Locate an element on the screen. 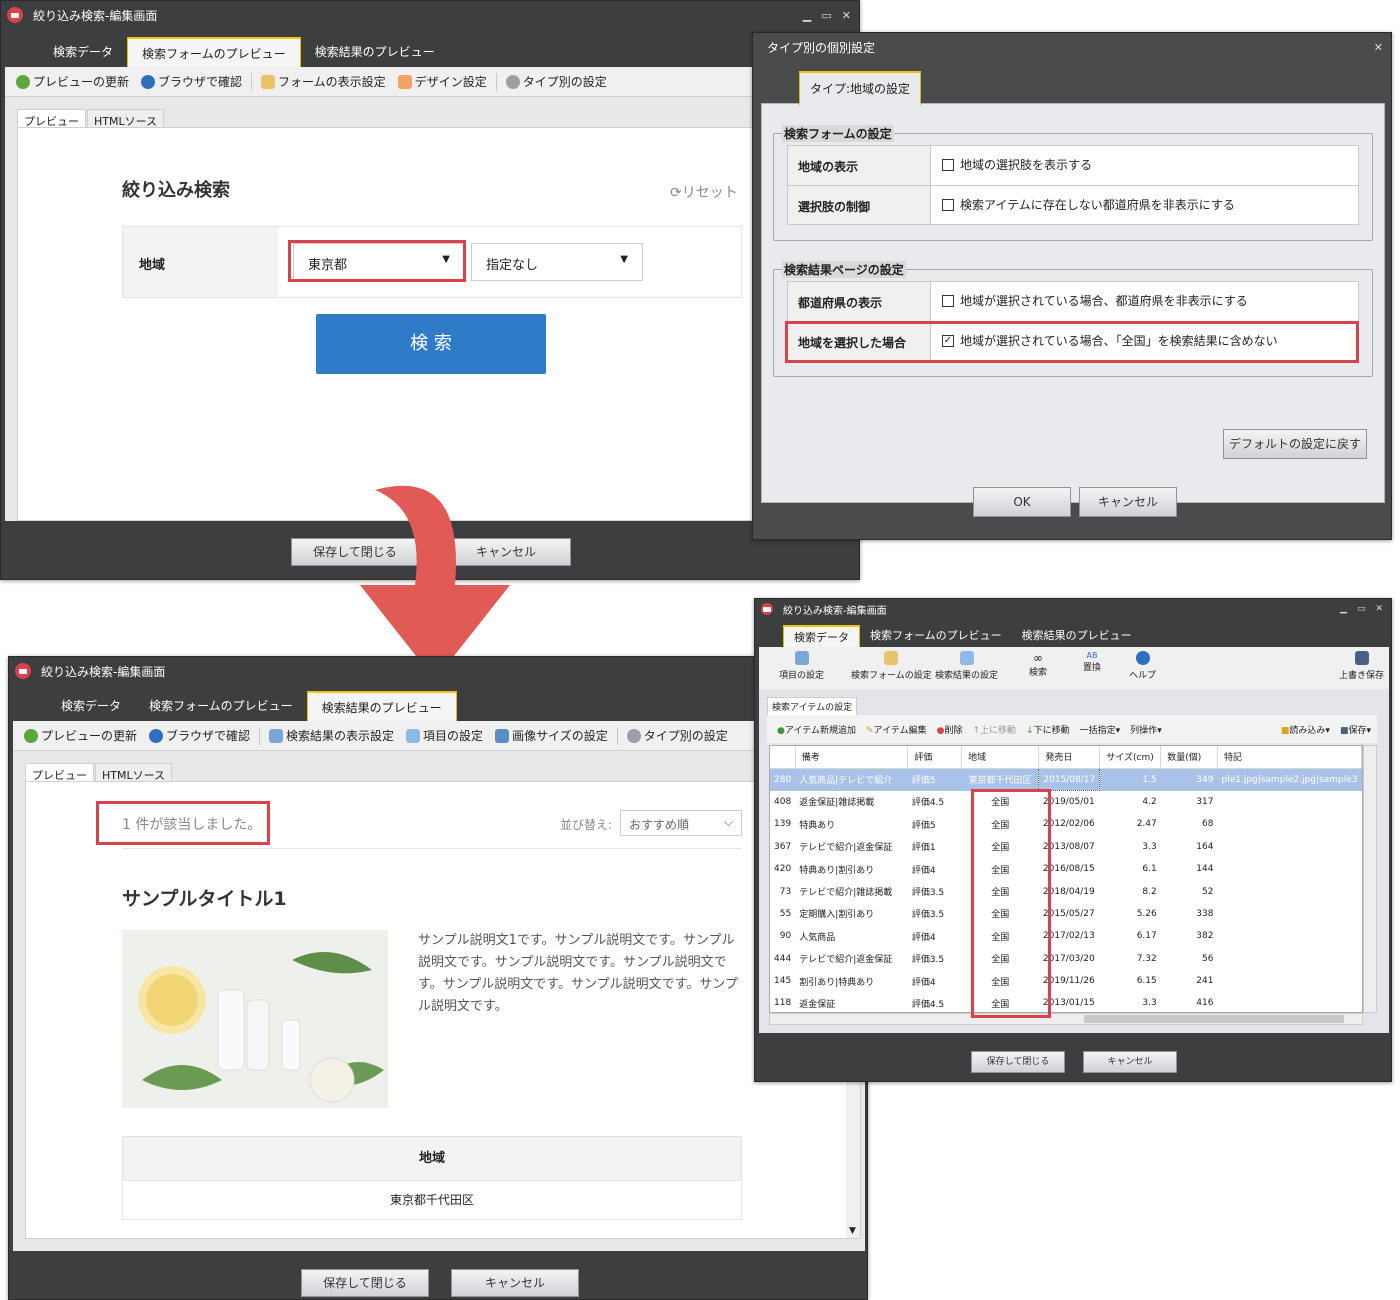 The image size is (1400, 1300). table-row: 367 テレビで紹介|返金保証 評価1 全国 2013/08/07 3.3 164 is located at coordinates (1066, 847).